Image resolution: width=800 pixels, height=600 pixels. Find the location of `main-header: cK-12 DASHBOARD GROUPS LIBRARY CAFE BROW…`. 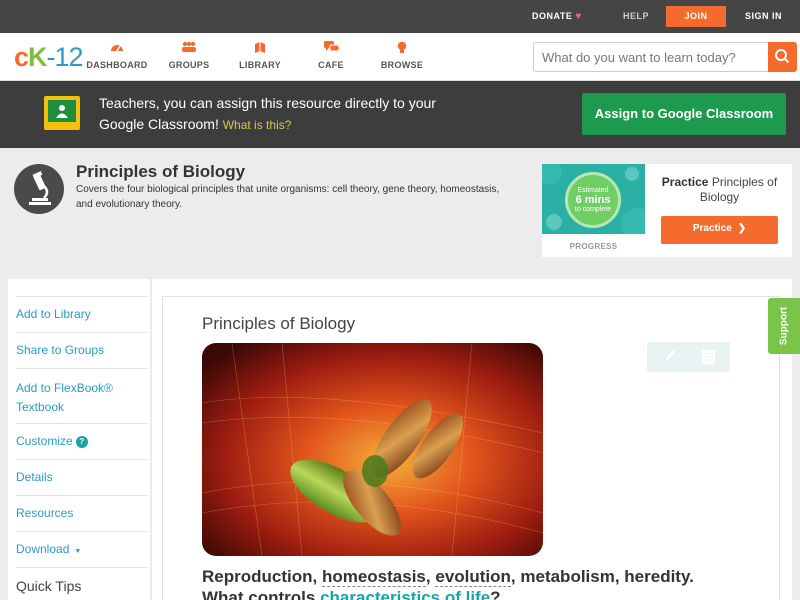

main-header: cK-12 DASHBOARD GROUPS LIBRARY CAFE BROW… is located at coordinates (400, 57).